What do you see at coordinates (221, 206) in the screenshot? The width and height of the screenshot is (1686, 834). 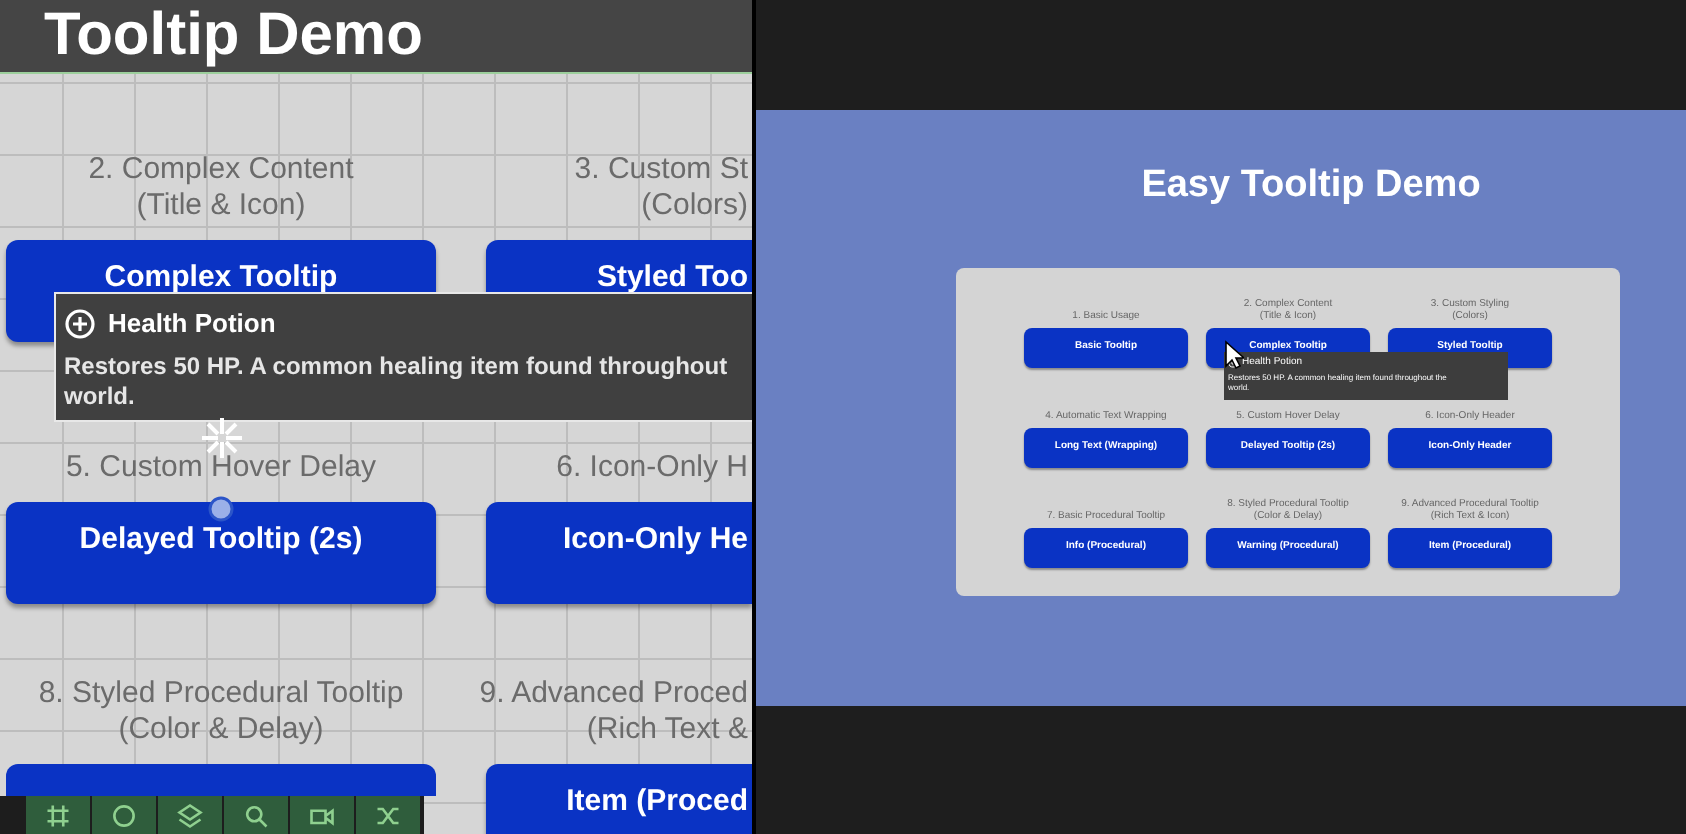 I see `label-text: (Title & Icon)` at bounding box center [221, 206].